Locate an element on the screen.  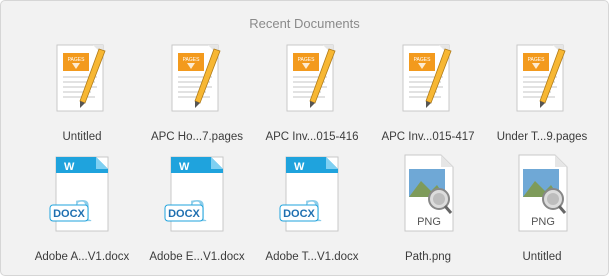
document-name: APC Ho...7.pages is located at coordinates (197, 137).